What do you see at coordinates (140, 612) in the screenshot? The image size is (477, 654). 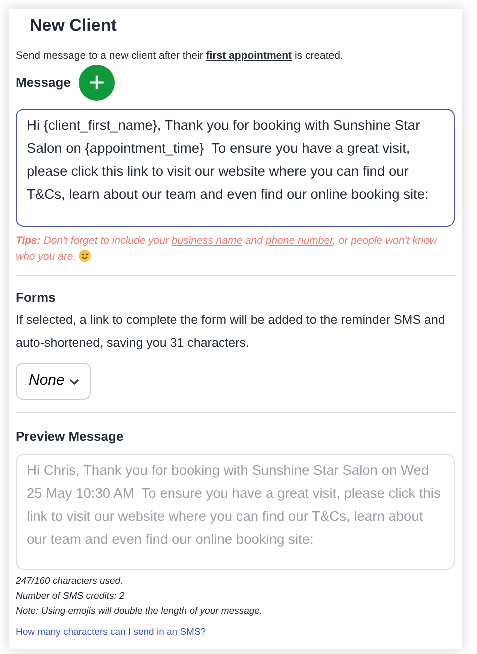 I see `note-text: Note: Using emojis will double the length of your message.` at bounding box center [140, 612].